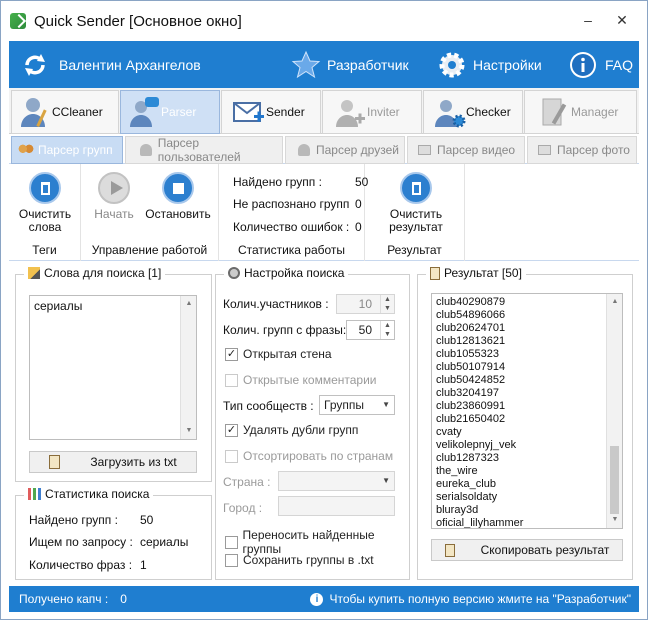  What do you see at coordinates (527, 393) in the screenshot?
I see `result-list-item: club3204197` at bounding box center [527, 393].